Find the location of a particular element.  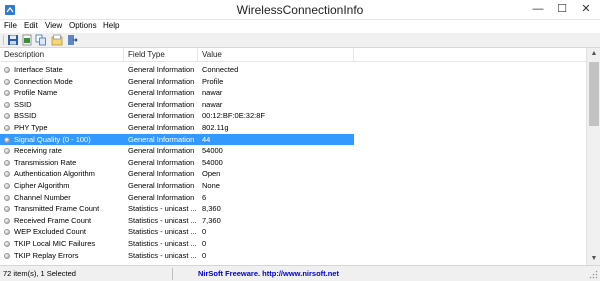

table-row: PHY Type General Information 802.11g is located at coordinates (293, 128).